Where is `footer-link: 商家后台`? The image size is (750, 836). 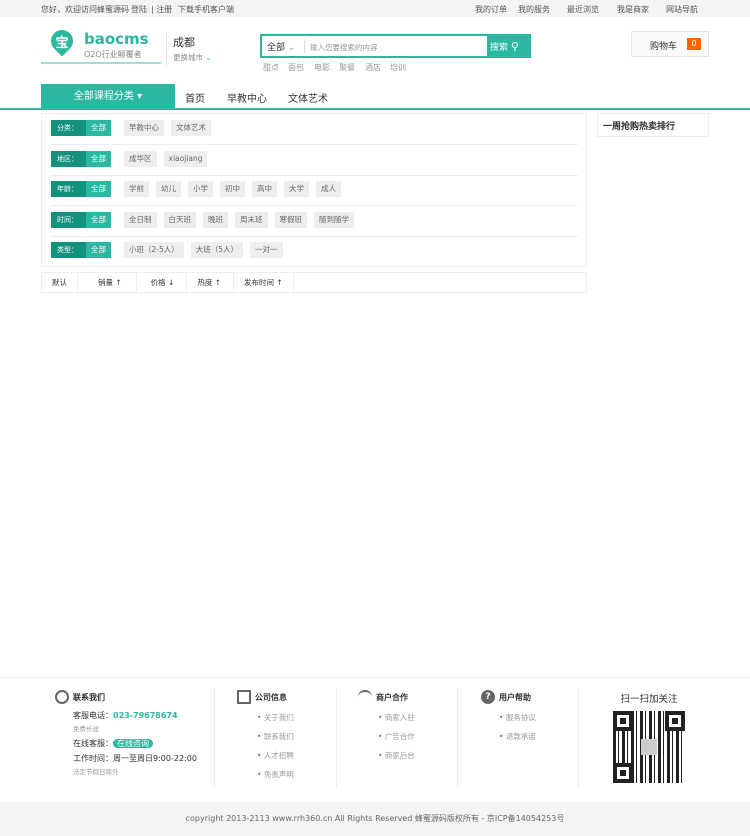
footer-link: 商家后台 is located at coordinates (396, 755).